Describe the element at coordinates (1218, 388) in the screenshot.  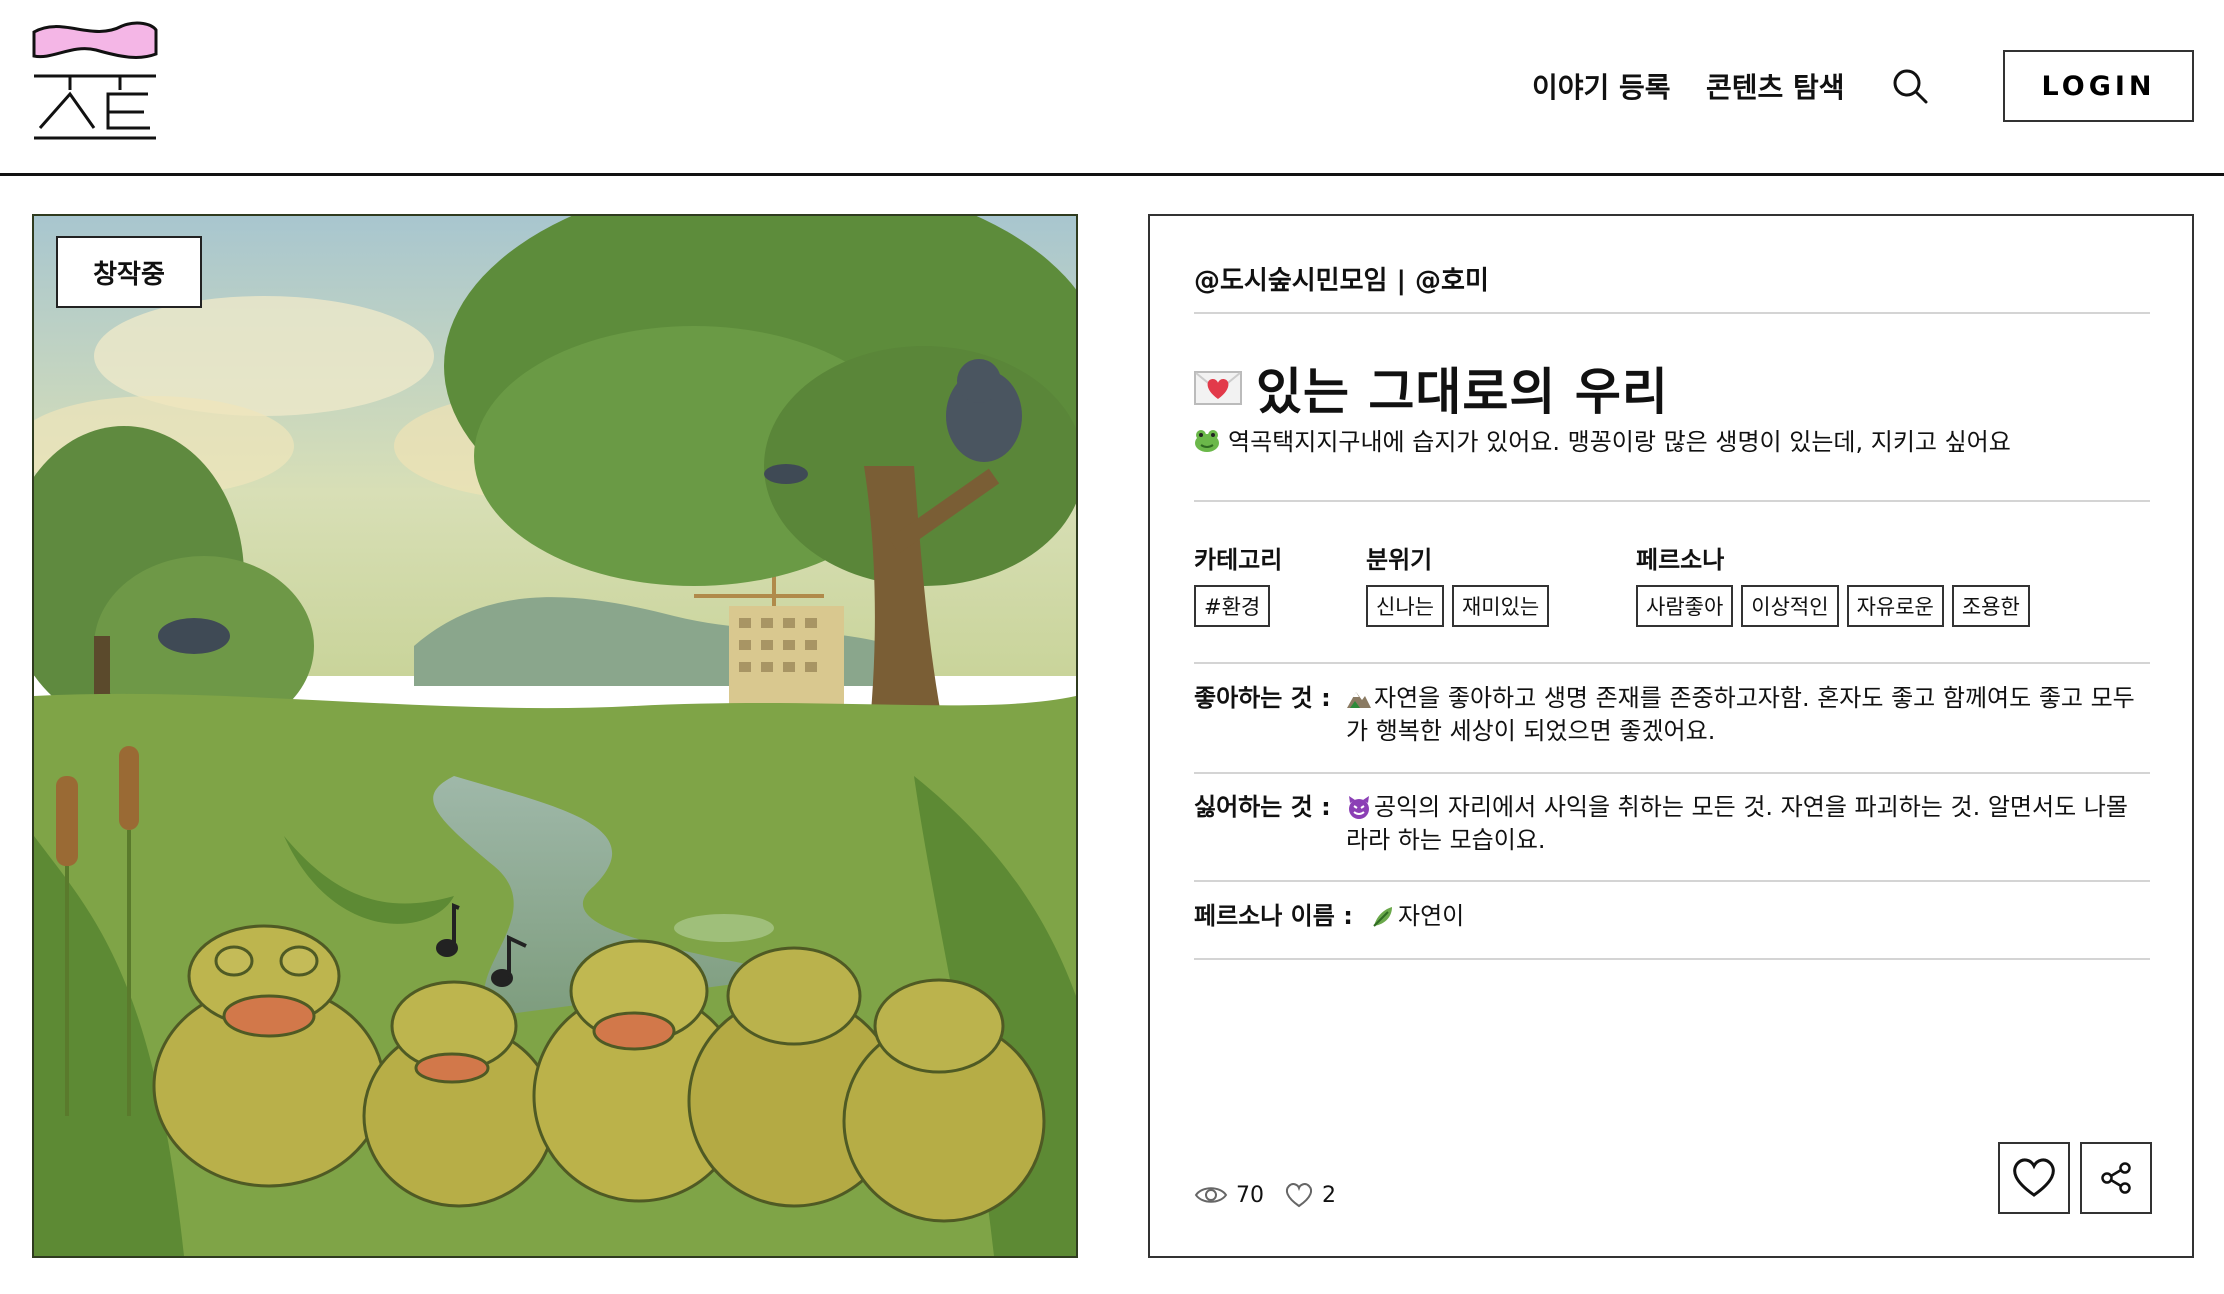
I see `love-letter-icon` at that location.